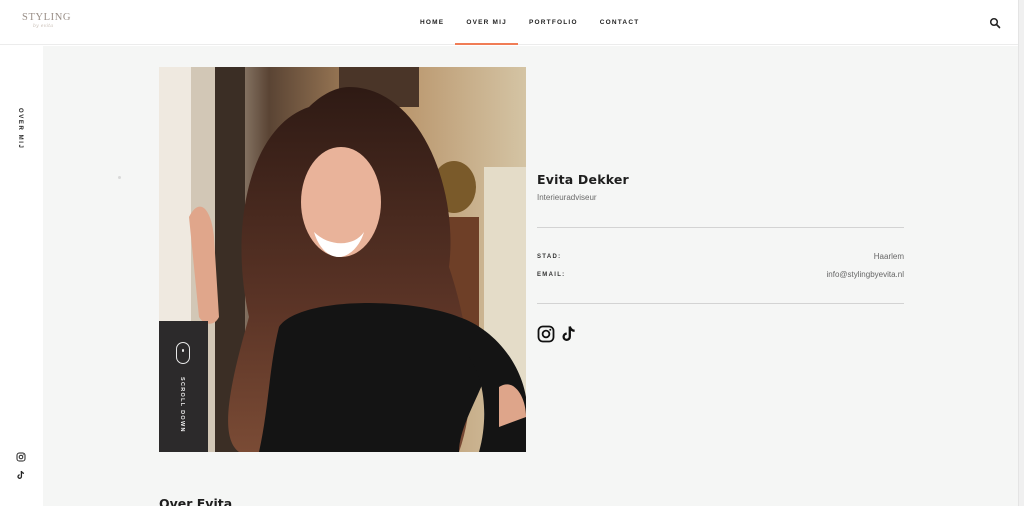  Describe the element at coordinates (21, 275) in the screenshot. I see `left-rail: OVER MIJ` at that location.